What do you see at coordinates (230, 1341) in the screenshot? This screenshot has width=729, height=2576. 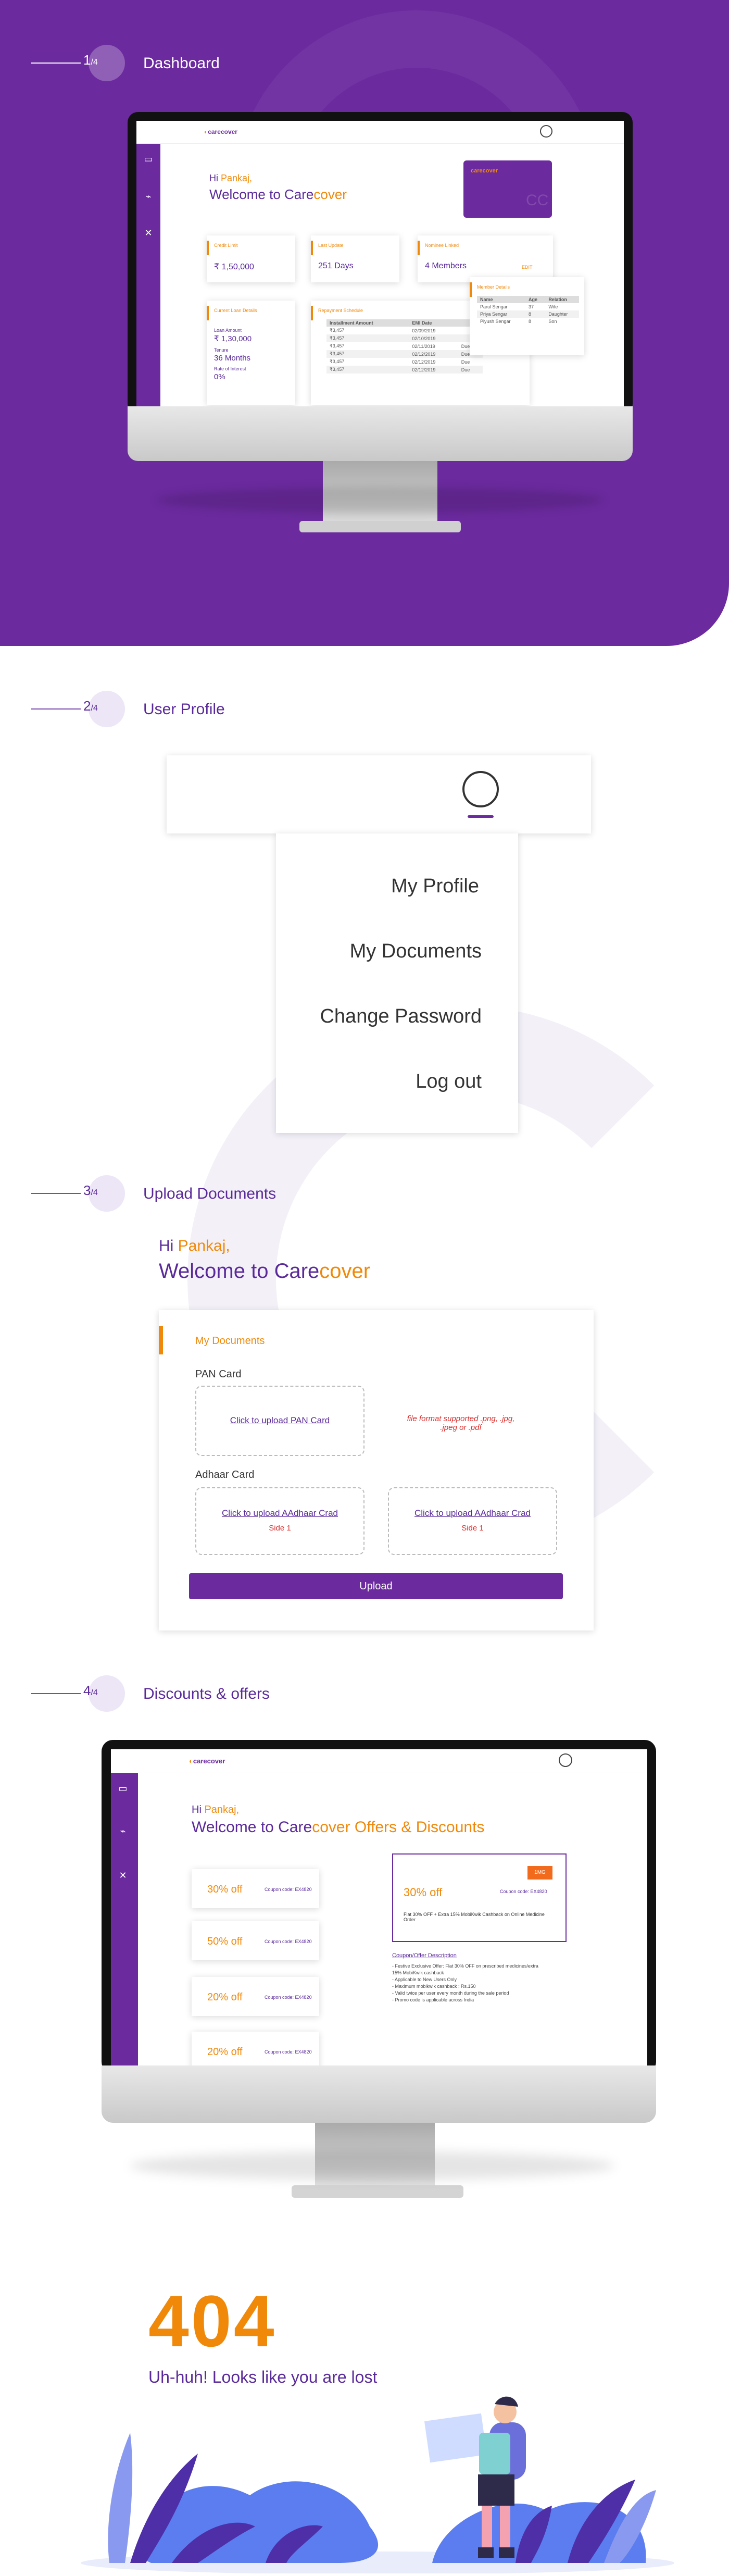 I see `section-title: My Documents` at bounding box center [230, 1341].